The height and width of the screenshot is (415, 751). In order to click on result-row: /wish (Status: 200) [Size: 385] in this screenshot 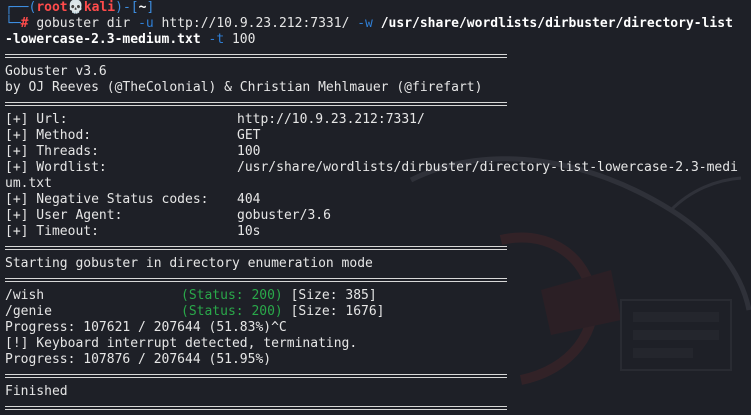, I will do `click(378, 296)`.